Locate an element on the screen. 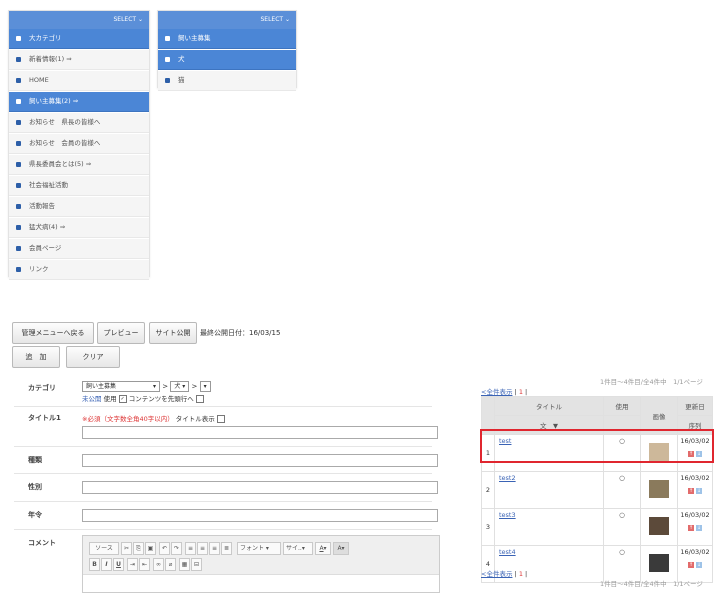 The height and width of the screenshot is (593, 716). align-left-icon: ≡ is located at coordinates (190, 548).